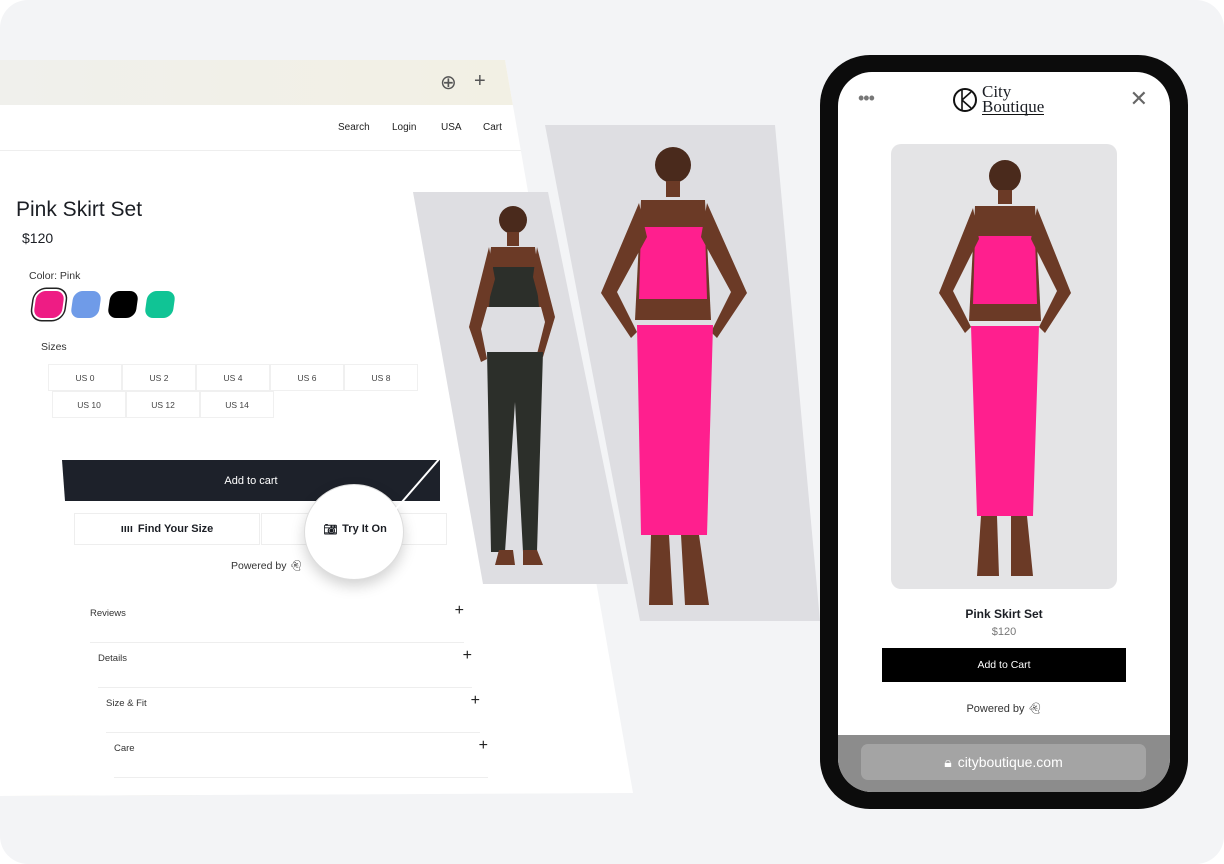 The width and height of the screenshot is (1224, 864). Describe the element at coordinates (163, 404) in the screenshot. I see `size-option: US 12` at that location.